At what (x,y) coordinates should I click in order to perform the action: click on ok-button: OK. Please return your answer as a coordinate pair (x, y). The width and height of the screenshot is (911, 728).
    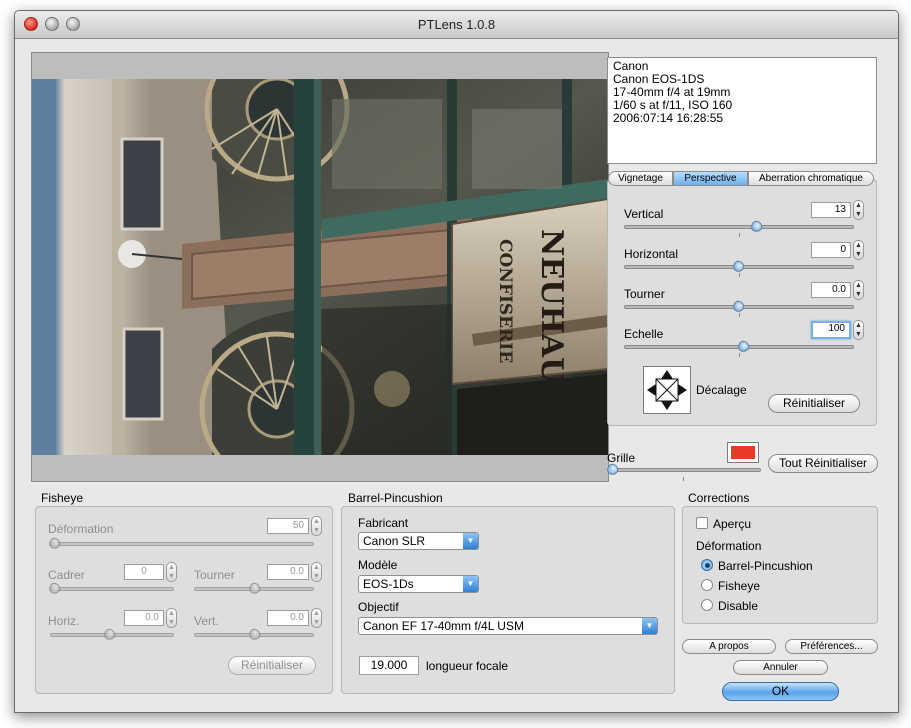
    Looking at the image, I should click on (780, 691).